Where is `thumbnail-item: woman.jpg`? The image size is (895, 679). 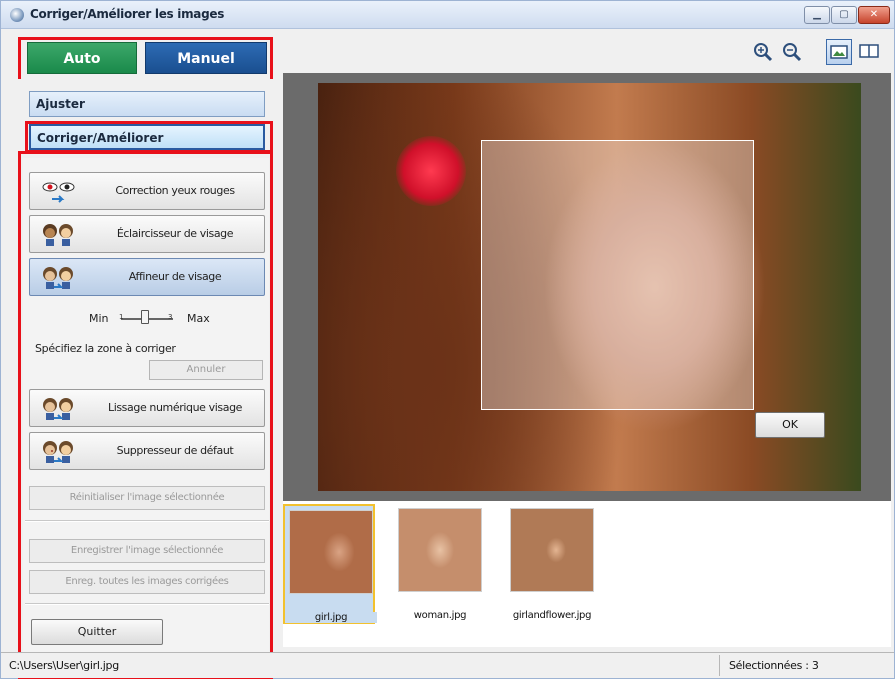 thumbnail-item: woman.jpg is located at coordinates (440, 564).